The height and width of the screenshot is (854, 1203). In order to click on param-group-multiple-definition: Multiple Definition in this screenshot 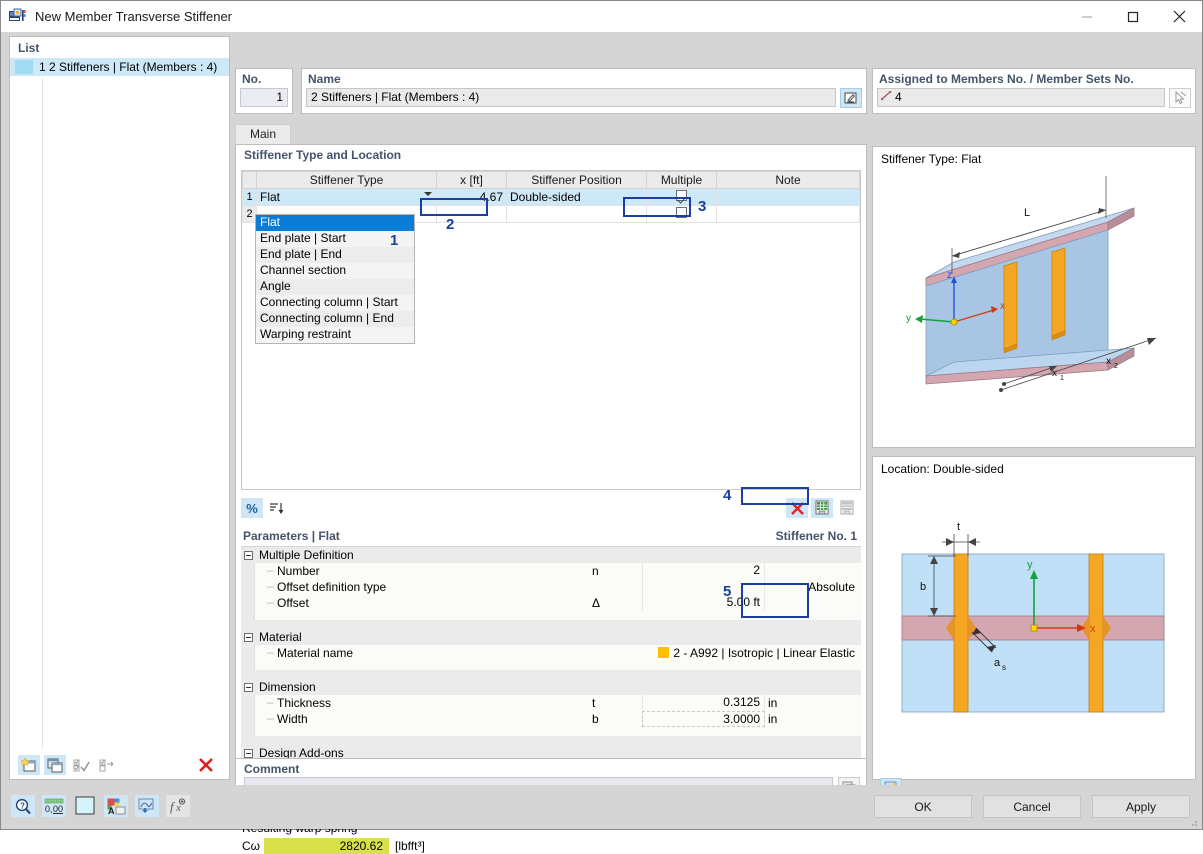, I will do `click(551, 555)`.